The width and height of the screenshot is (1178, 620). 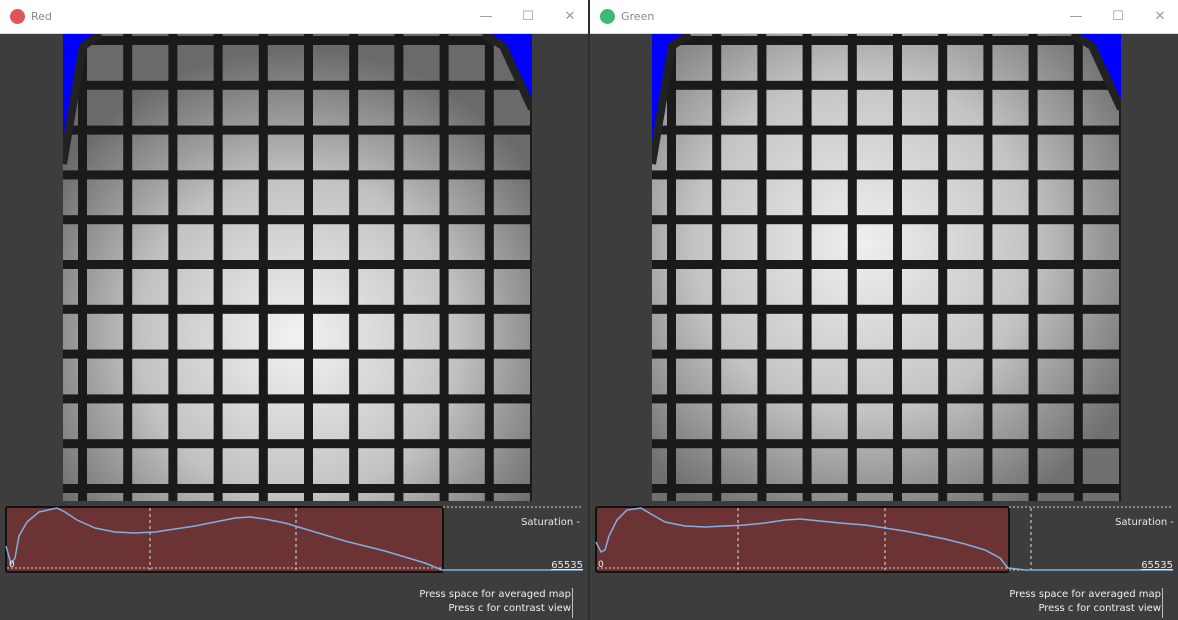 I want to click on green-hint-contrast: Press c for contrast view, so click(x=1099, y=608).